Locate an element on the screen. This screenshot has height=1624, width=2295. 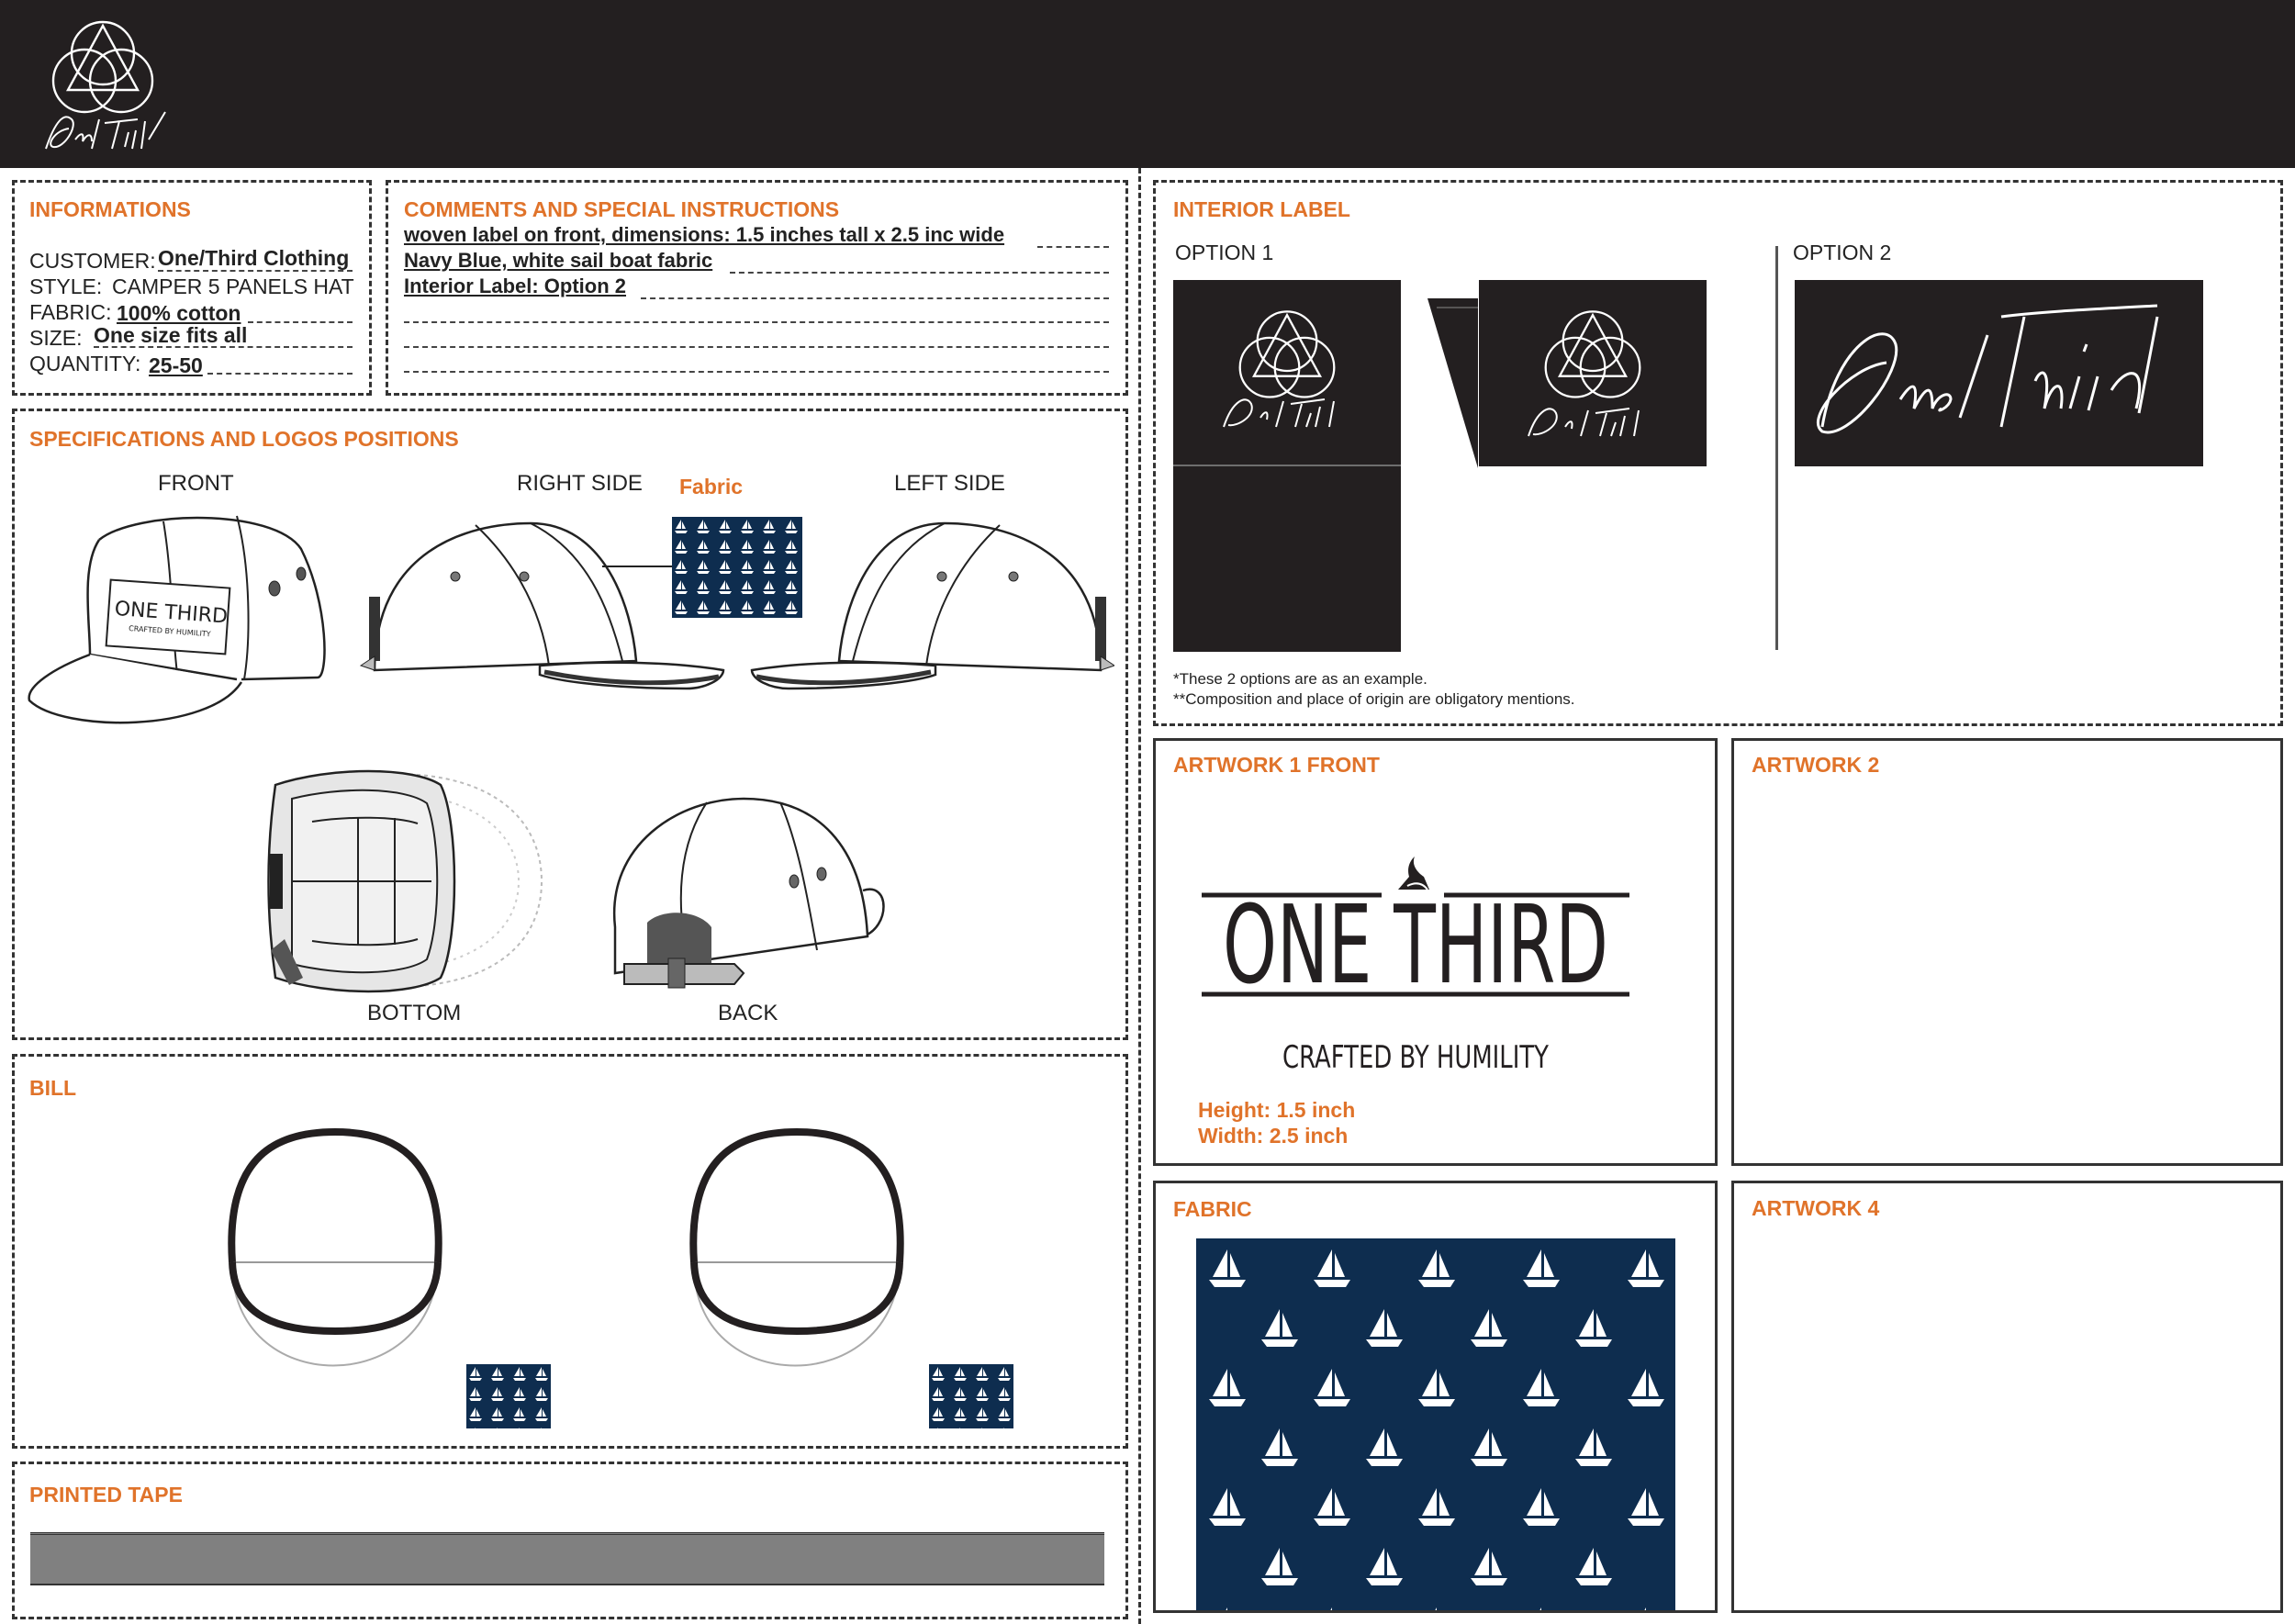
artwork1-tagline: CRAFTED BY HUMILITY is located at coordinates (1415, 1057).